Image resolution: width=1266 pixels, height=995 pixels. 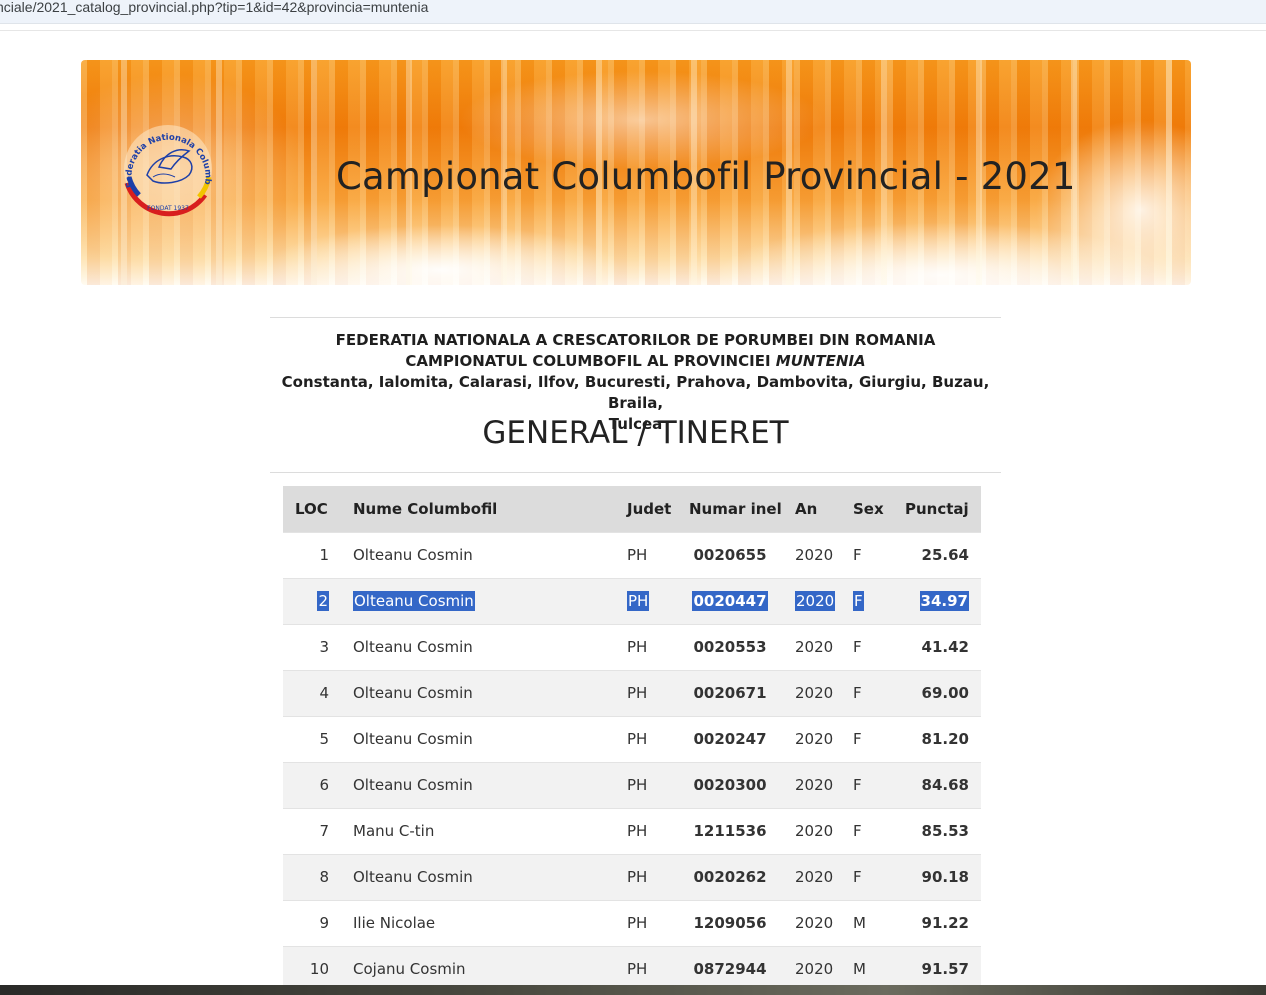 I want to click on banner-title: Campionat Columbofil Provincial - 2021, so click(x=706, y=176).